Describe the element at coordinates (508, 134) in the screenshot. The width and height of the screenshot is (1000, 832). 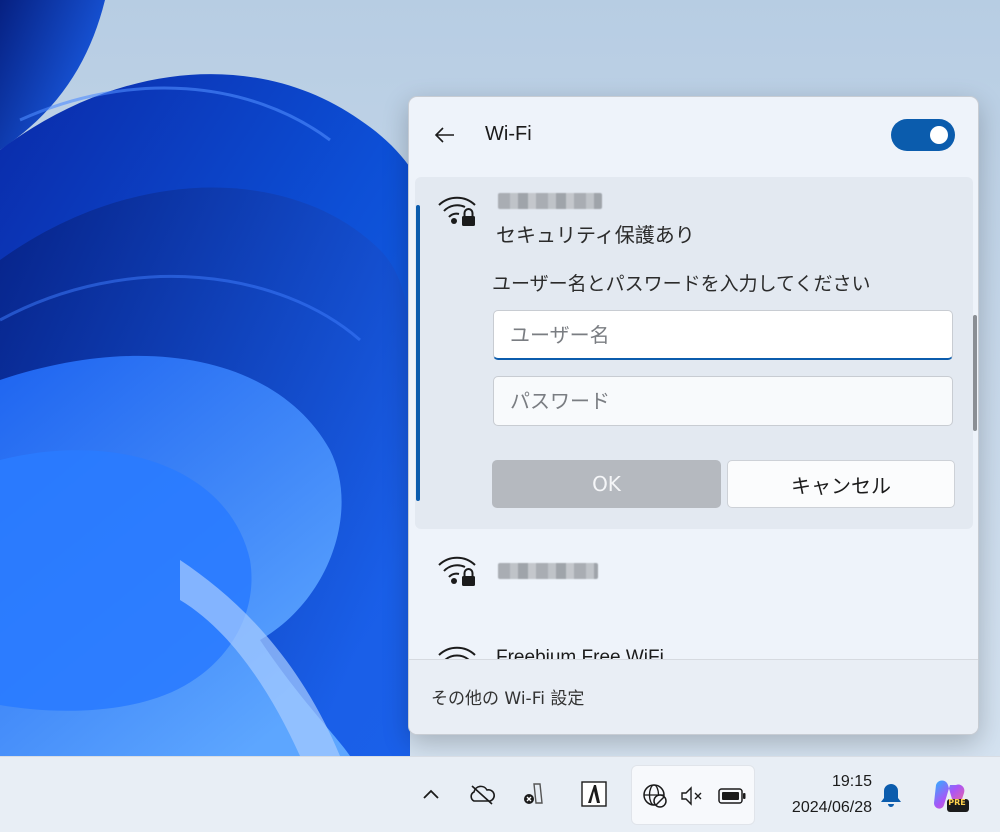
I see `panel-title: Wi-Fi` at that location.